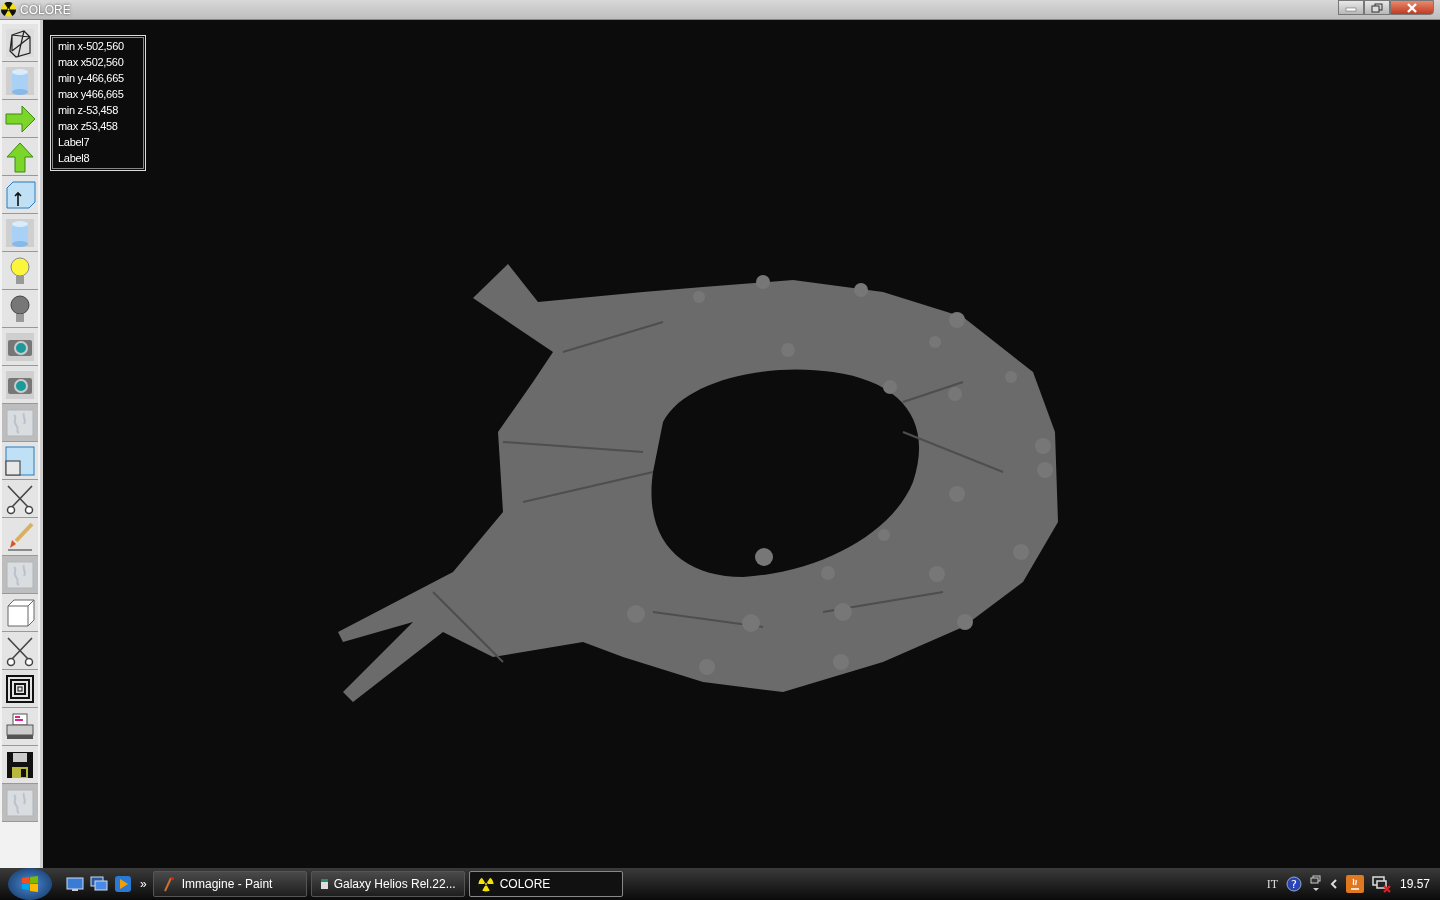  Describe the element at coordinates (1315, 884) in the screenshot. I see `window-switch-icon` at that location.